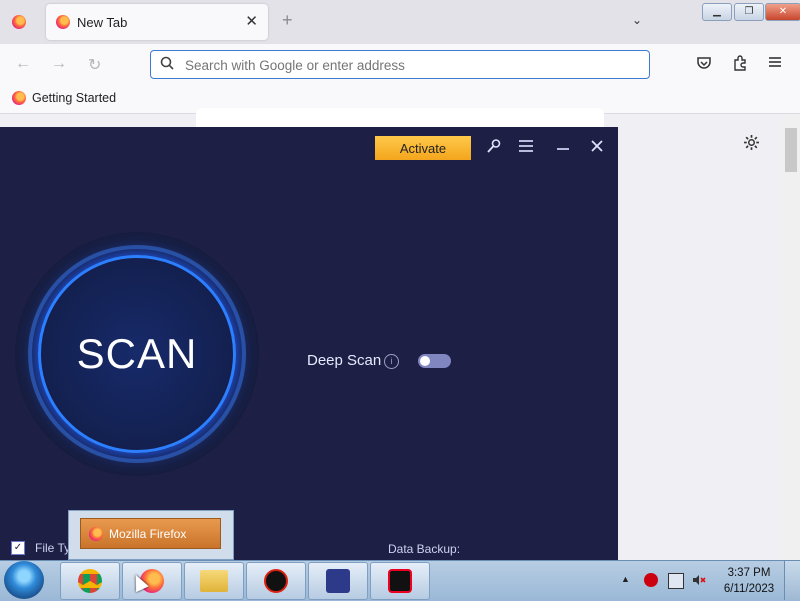  I want to click on search-input, so click(405, 65).